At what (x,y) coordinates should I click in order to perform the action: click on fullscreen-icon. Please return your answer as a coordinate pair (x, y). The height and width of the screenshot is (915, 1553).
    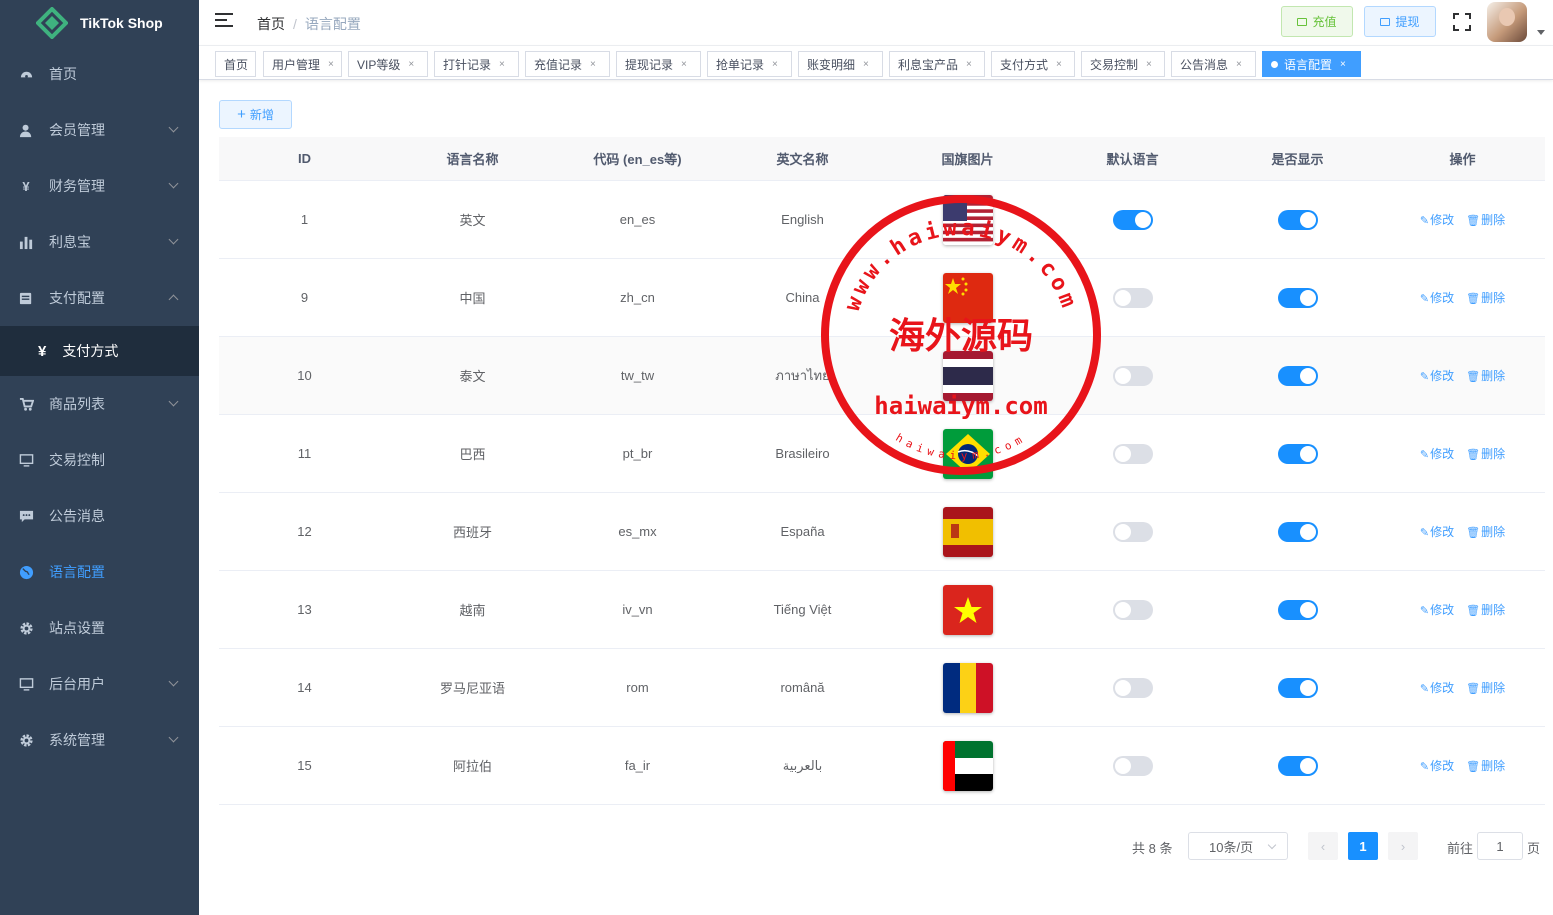
    Looking at the image, I should click on (1462, 22).